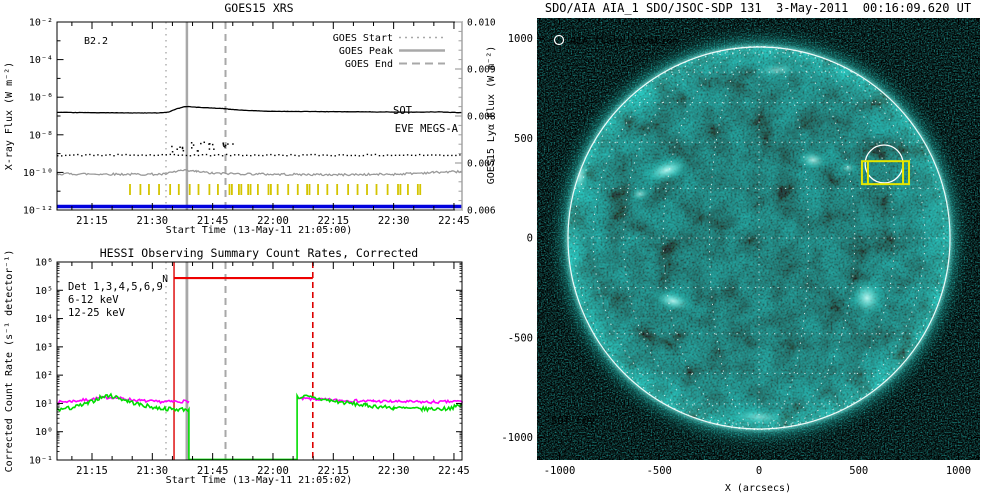 The image size is (1000, 500). I want to click on hessi-yaxis-label: Corrected Count Rate (s⁻¹ detector⁻¹), so click(9, 361).